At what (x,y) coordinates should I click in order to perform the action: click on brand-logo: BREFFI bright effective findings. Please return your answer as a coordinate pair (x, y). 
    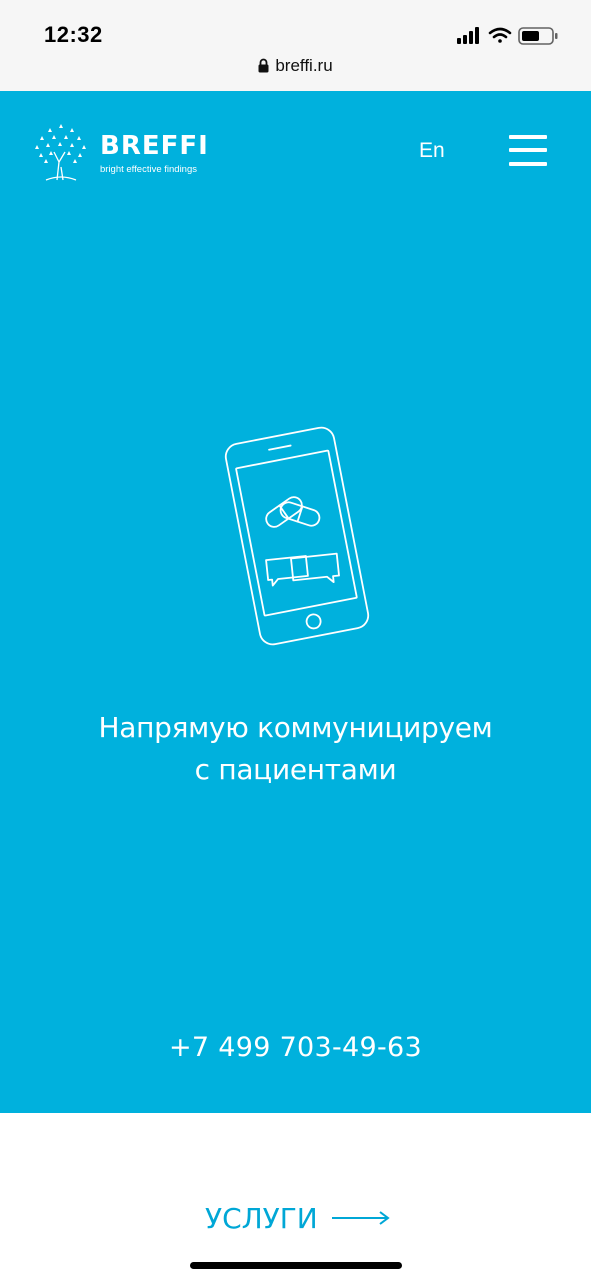
    Looking at the image, I should click on (122, 152).